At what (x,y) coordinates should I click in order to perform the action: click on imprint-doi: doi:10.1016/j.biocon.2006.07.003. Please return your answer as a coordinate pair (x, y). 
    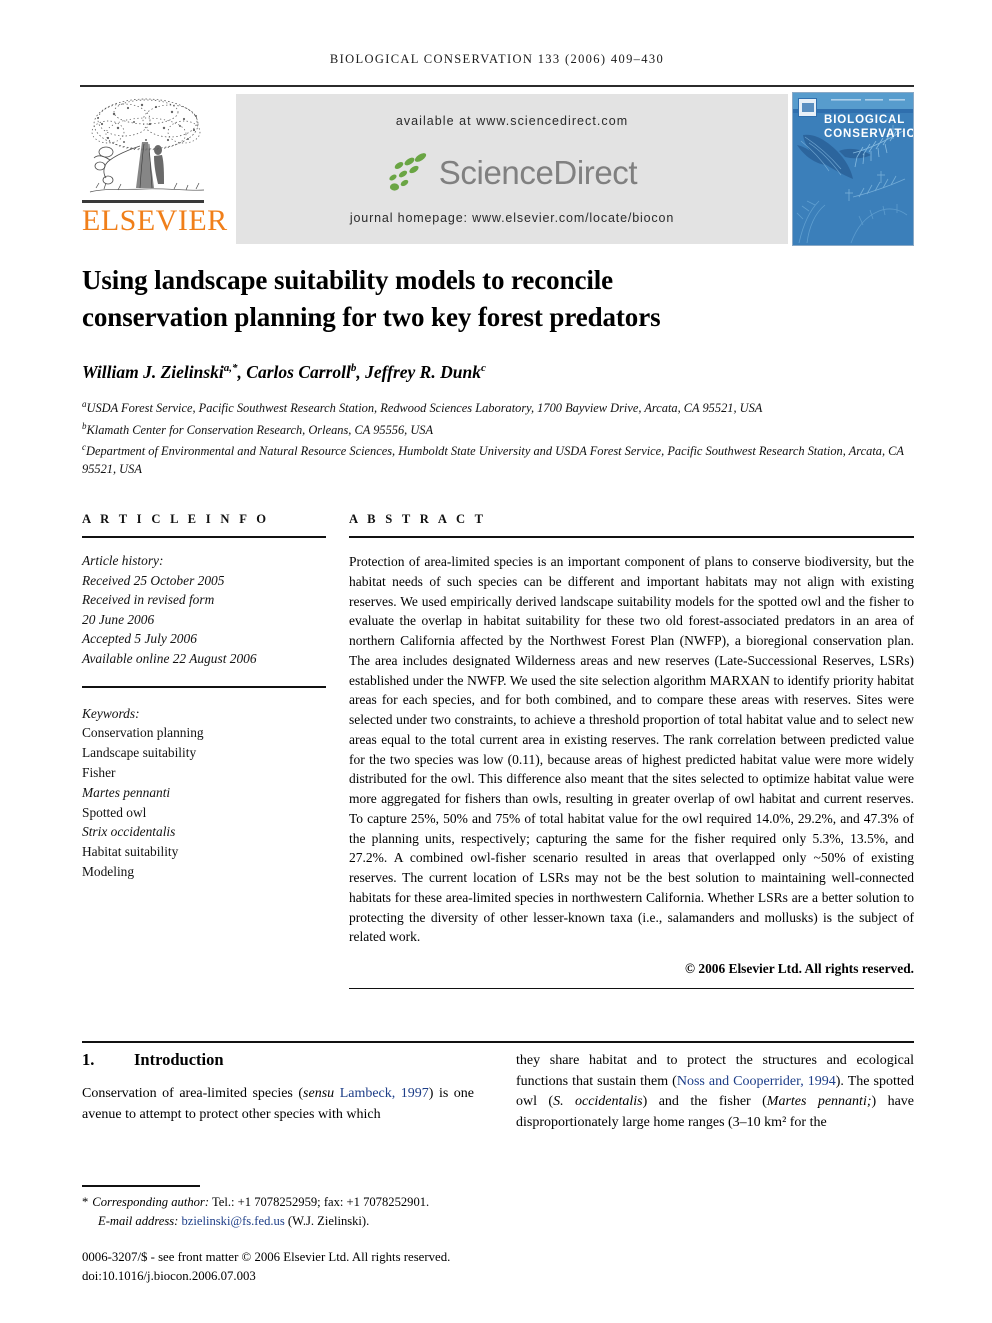
    Looking at the image, I should click on (169, 1275).